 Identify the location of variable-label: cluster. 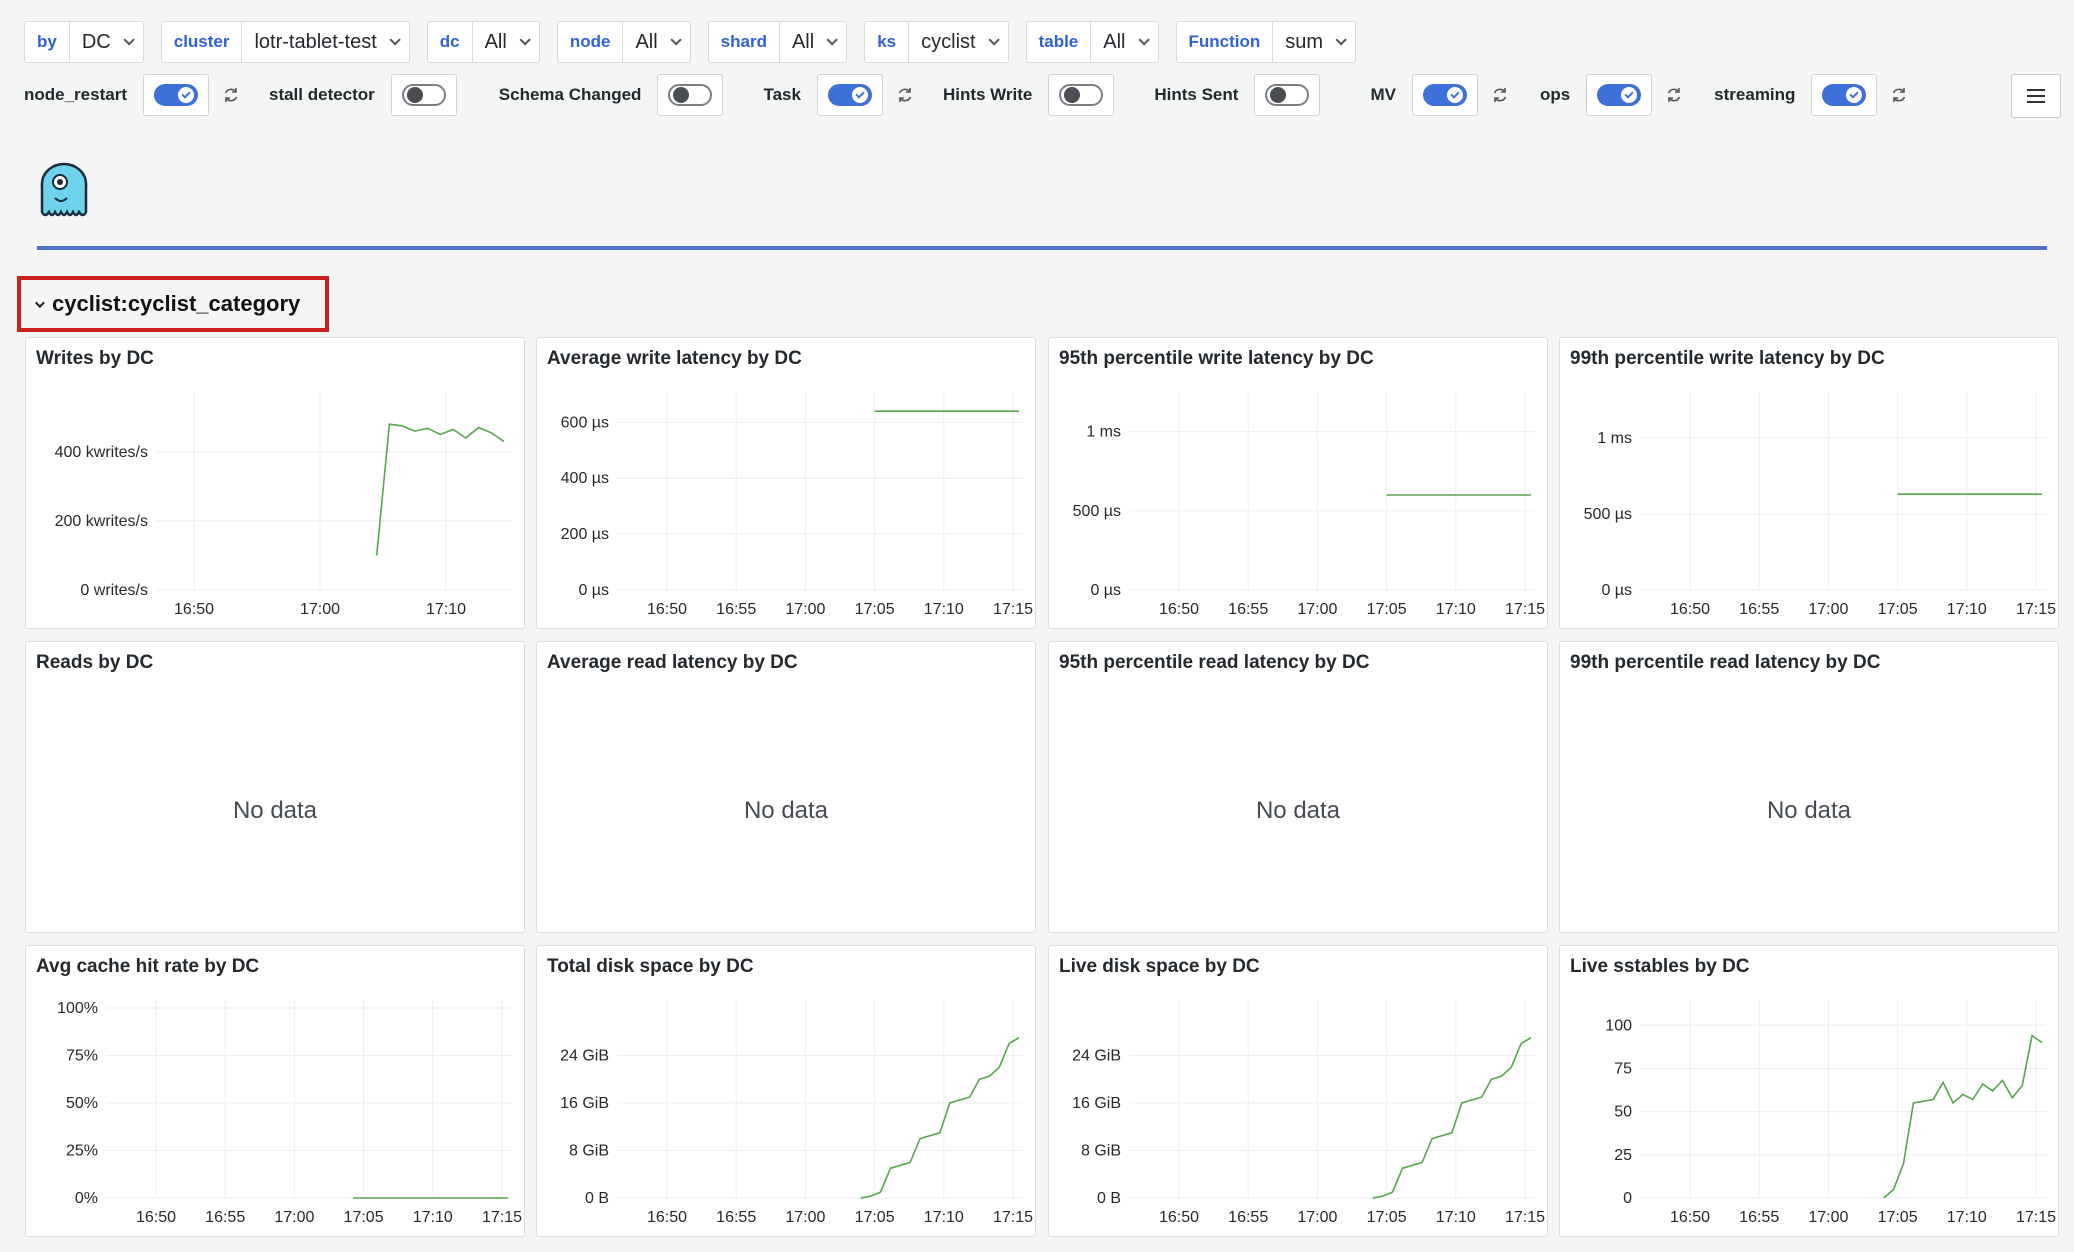
(201, 42).